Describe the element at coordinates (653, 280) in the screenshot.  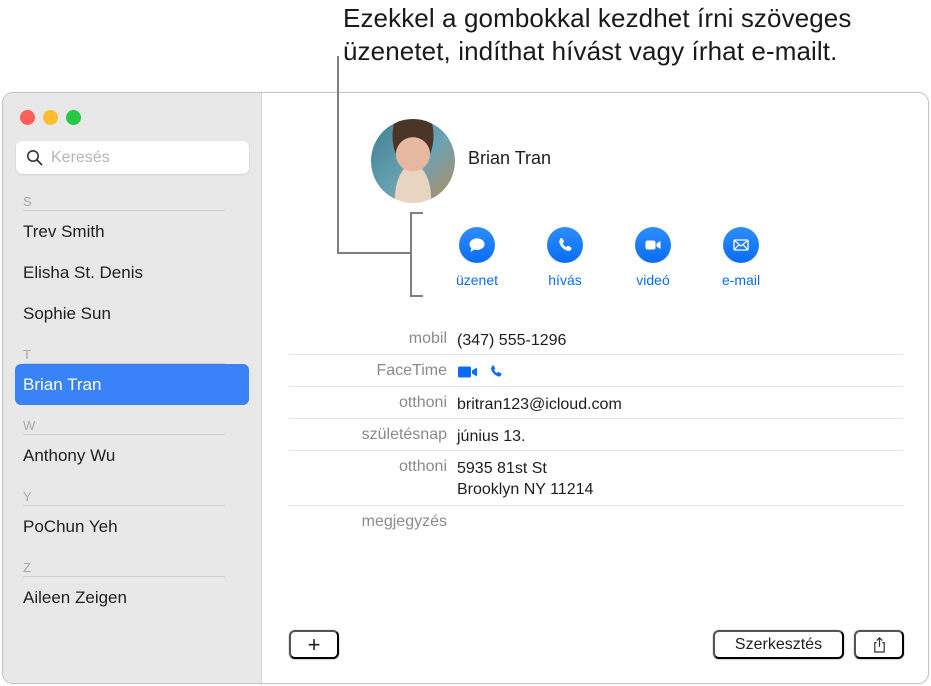
I see `video-label: videó` at that location.